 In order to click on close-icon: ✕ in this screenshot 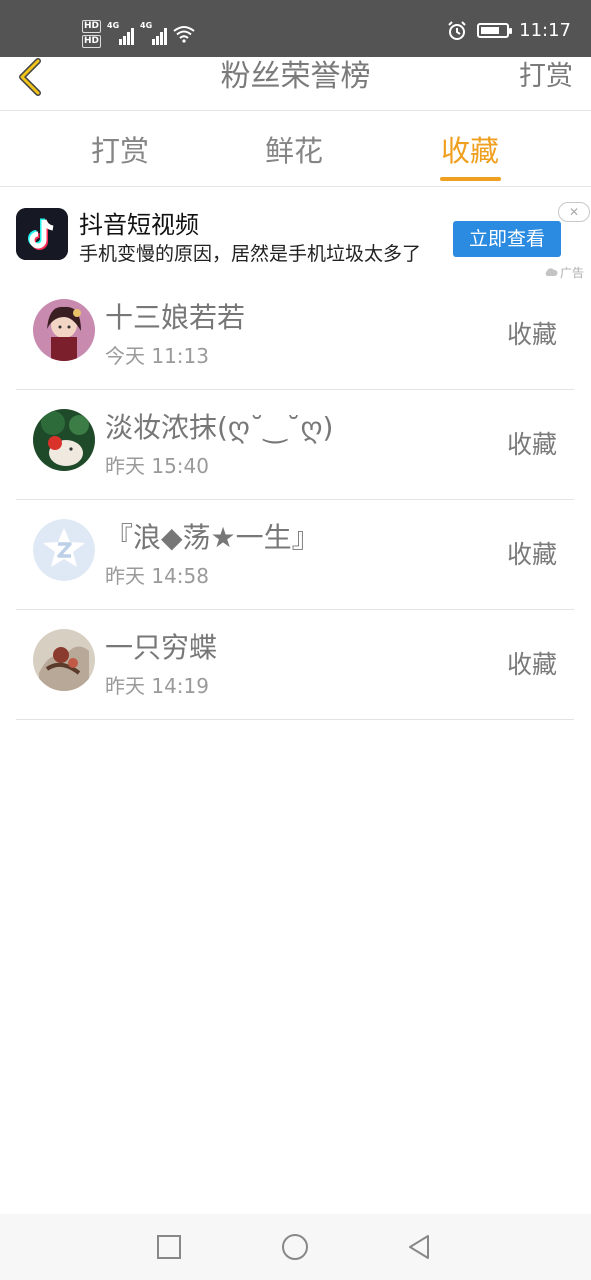, I will do `click(574, 212)`.